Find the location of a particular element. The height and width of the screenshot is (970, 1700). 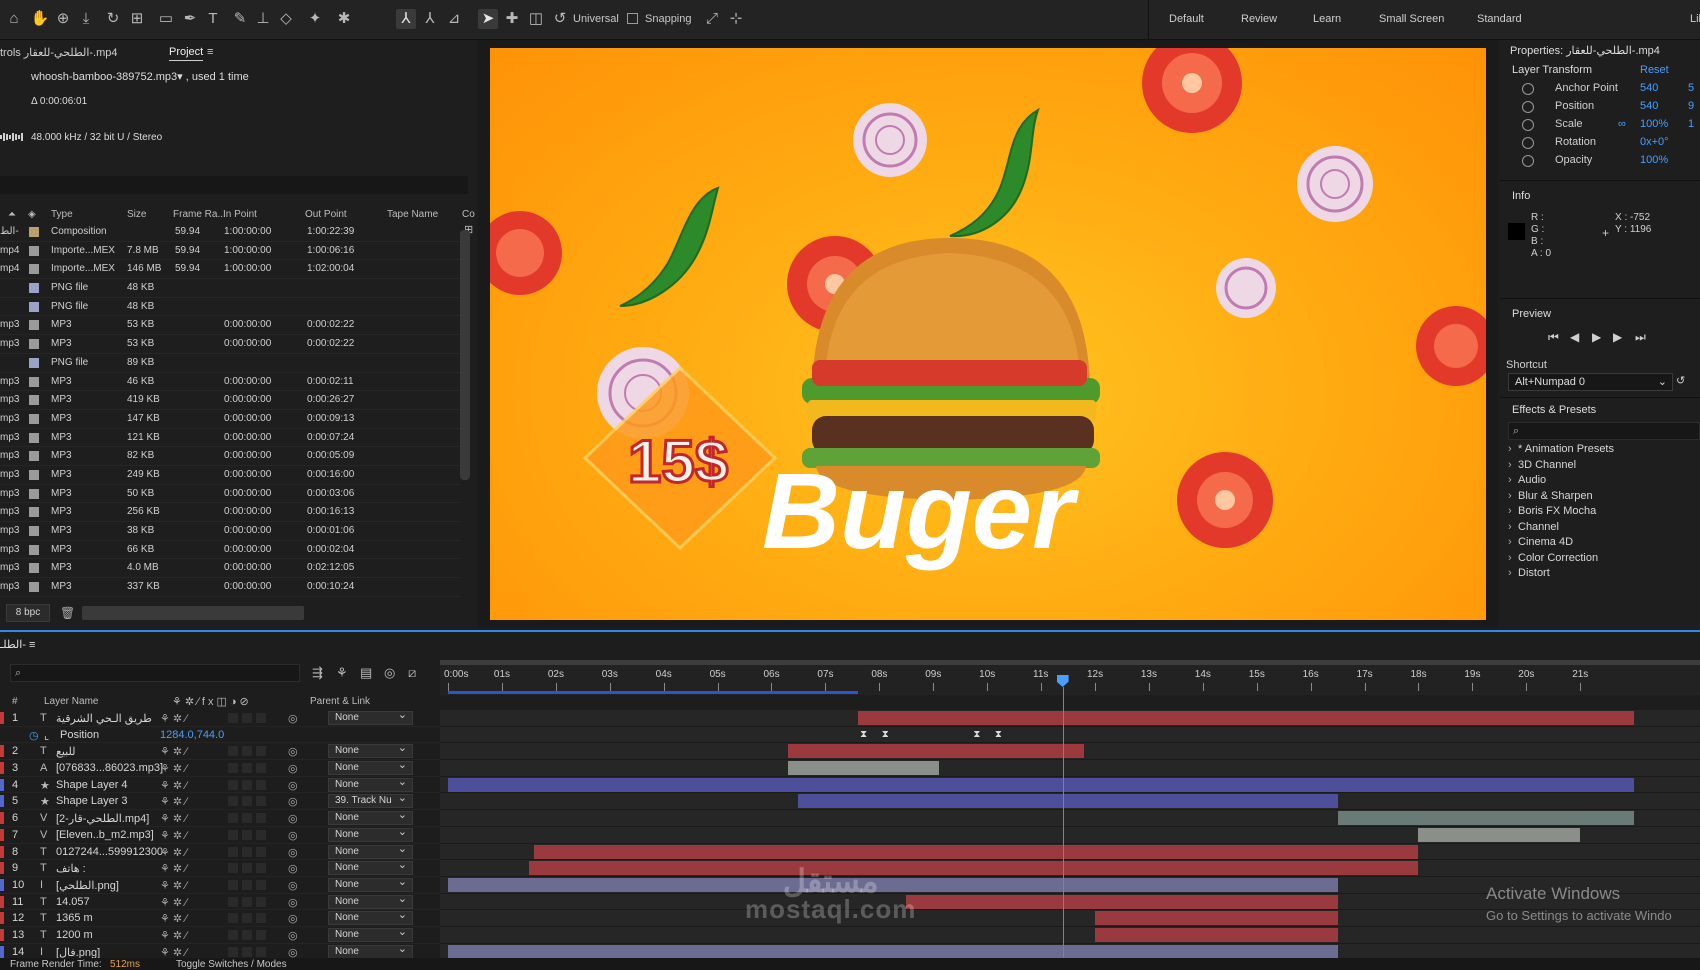

effect-category: › 3D Channel is located at coordinates (1542, 465).